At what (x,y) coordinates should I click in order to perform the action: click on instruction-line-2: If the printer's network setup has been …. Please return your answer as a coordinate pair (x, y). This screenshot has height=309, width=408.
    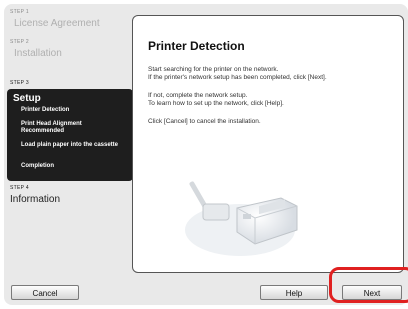
    Looking at the image, I should click on (237, 77).